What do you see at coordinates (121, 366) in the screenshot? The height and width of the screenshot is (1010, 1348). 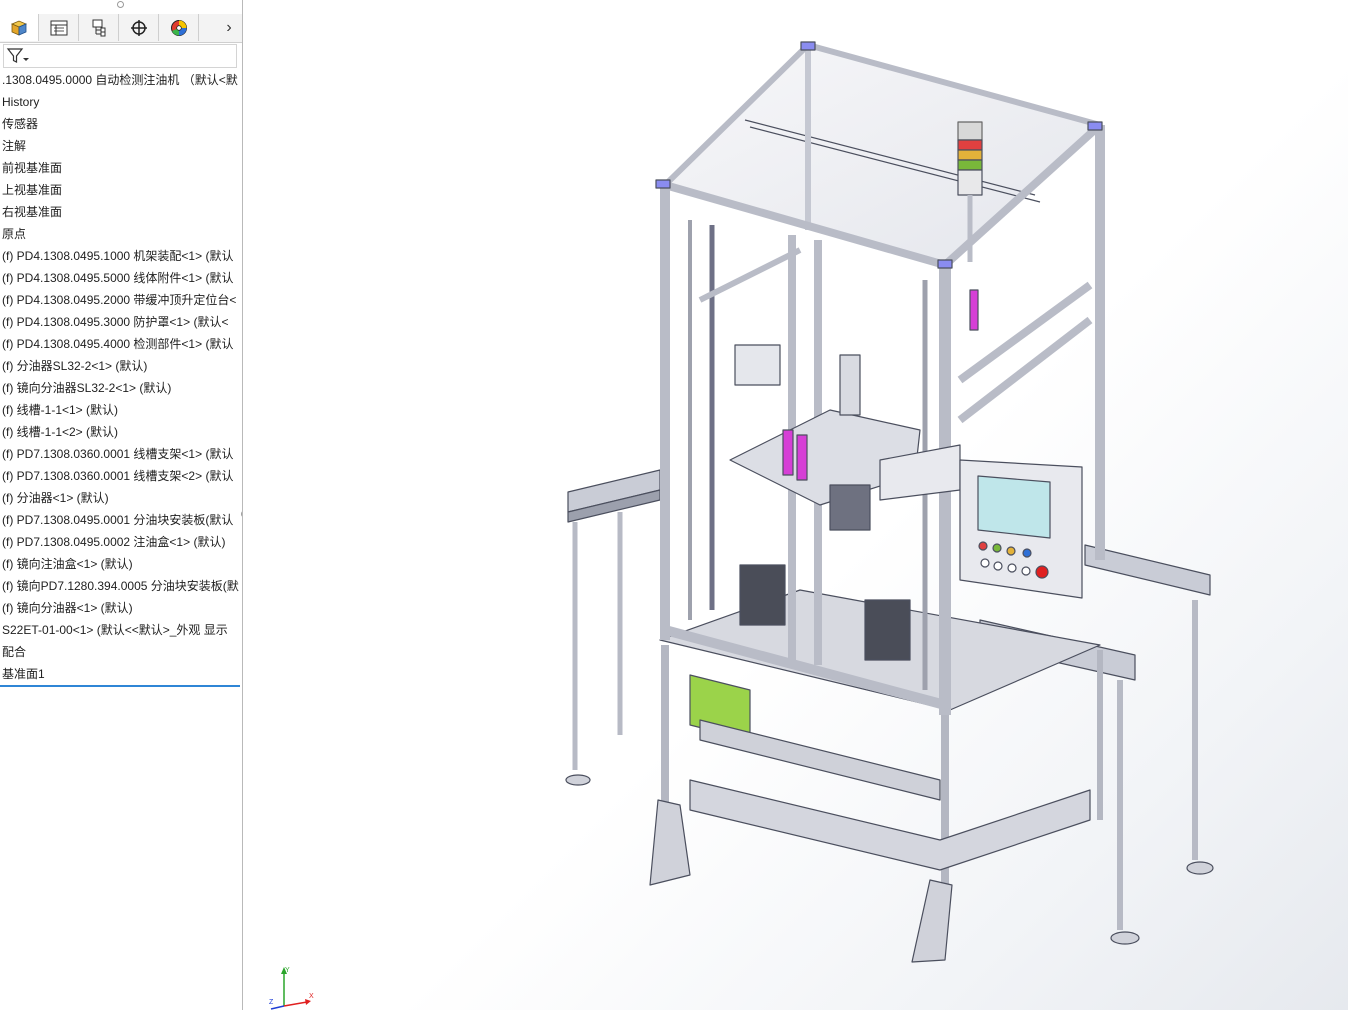 I see `tree-item: (f) 分油器SL32-2<1> (默认)` at bounding box center [121, 366].